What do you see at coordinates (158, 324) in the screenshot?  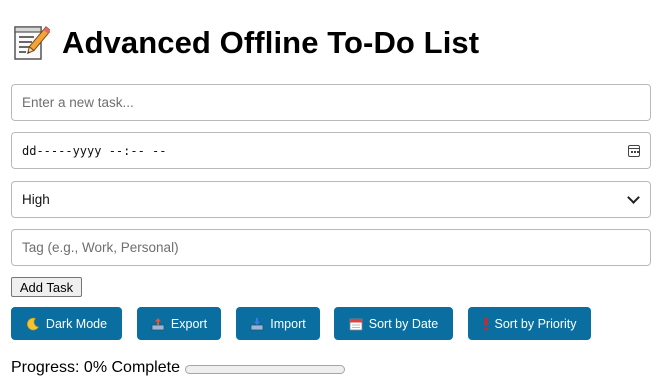 I see `outbox-tray-icon` at bounding box center [158, 324].